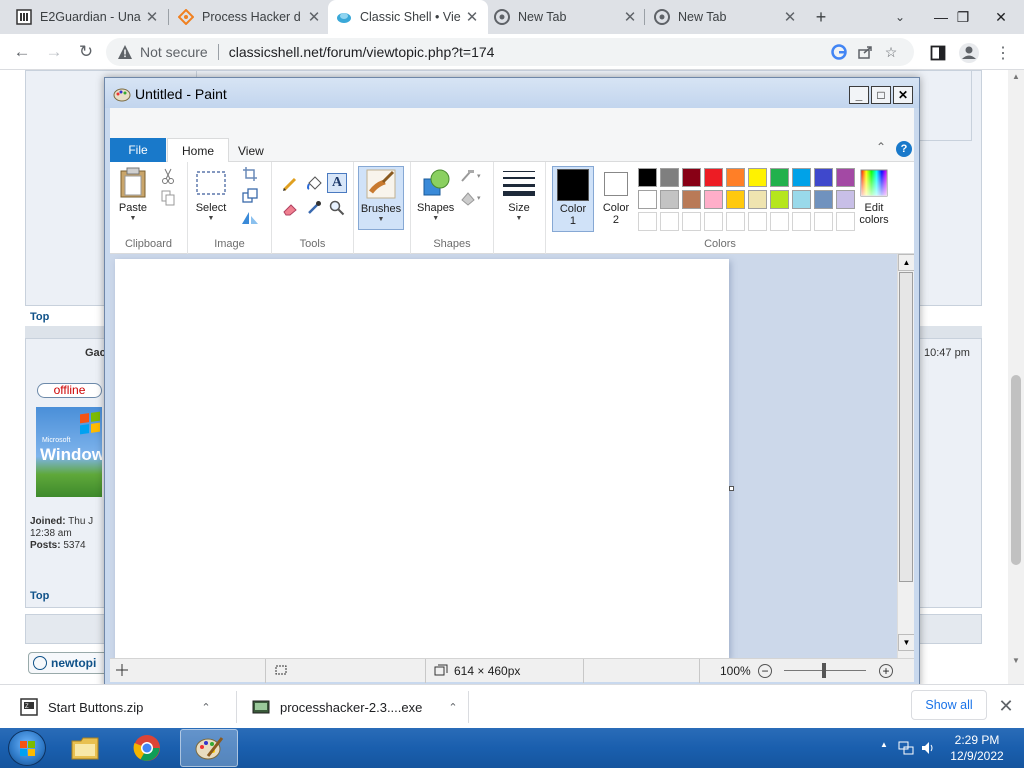 The image size is (1024, 768). I want to click on color1-button: Color 1, so click(573, 199).